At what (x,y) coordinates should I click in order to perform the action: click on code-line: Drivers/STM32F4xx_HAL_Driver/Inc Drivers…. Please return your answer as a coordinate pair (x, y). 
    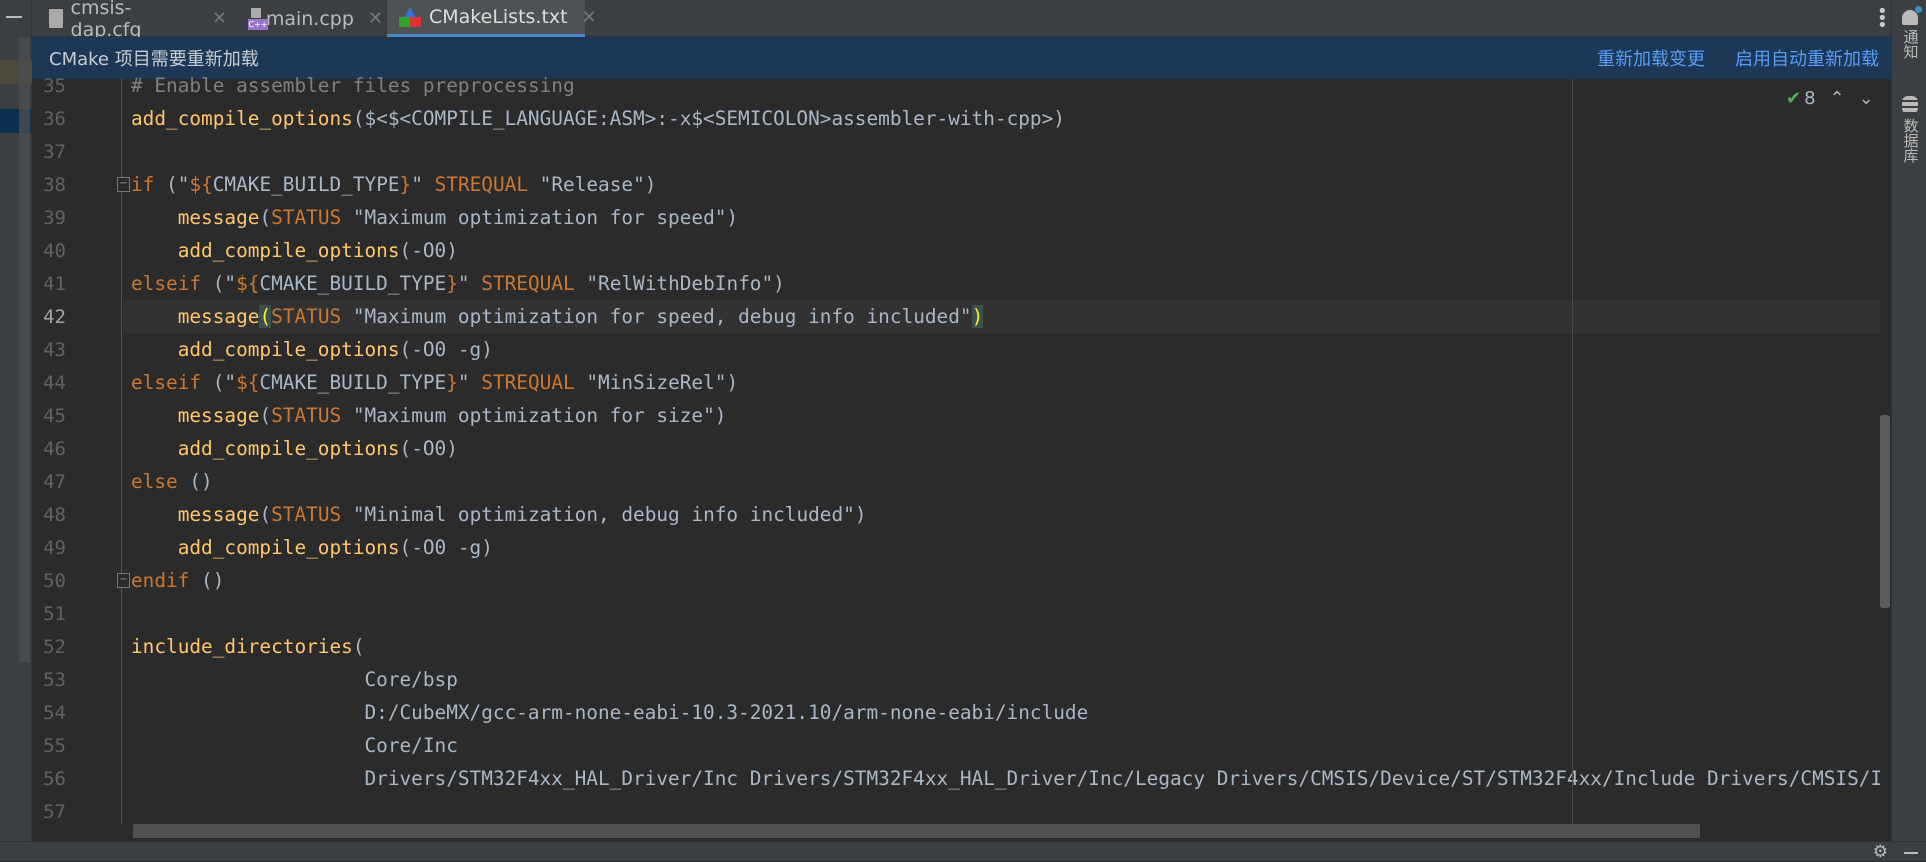
    Looking at the image, I should click on (1005, 778).